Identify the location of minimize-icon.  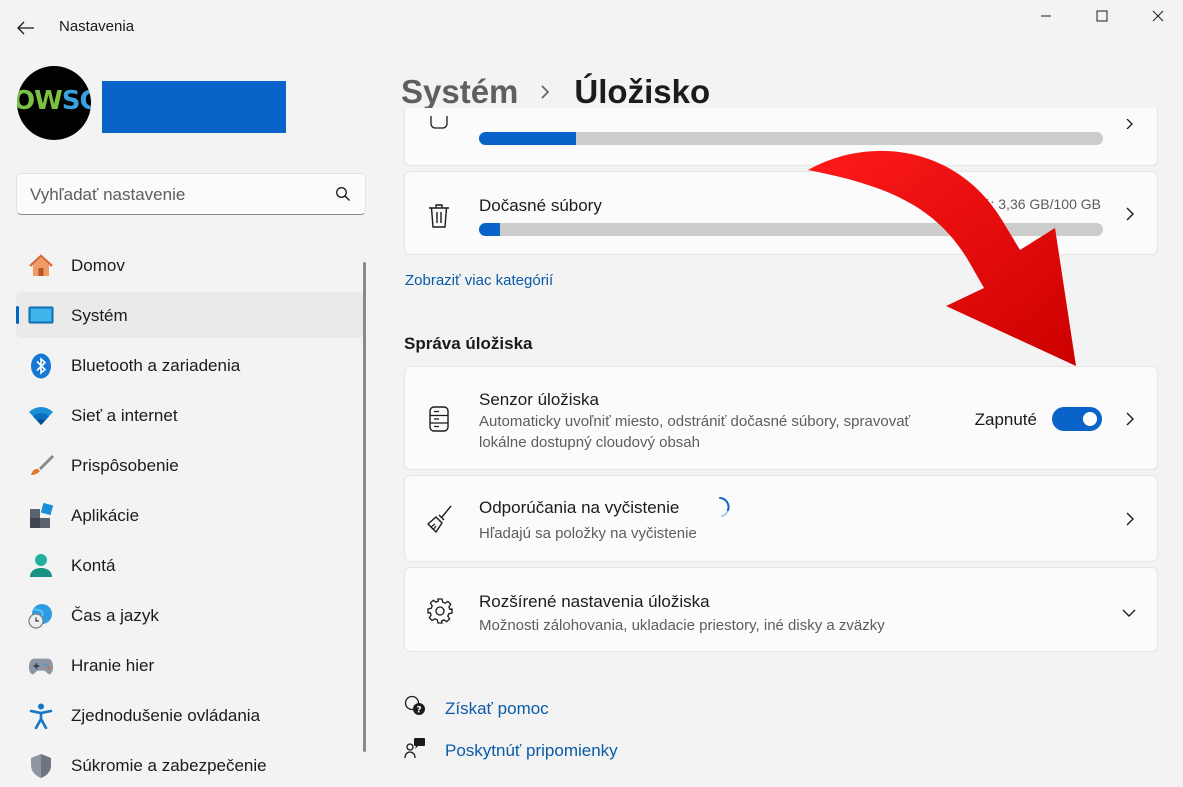
(1046, 16).